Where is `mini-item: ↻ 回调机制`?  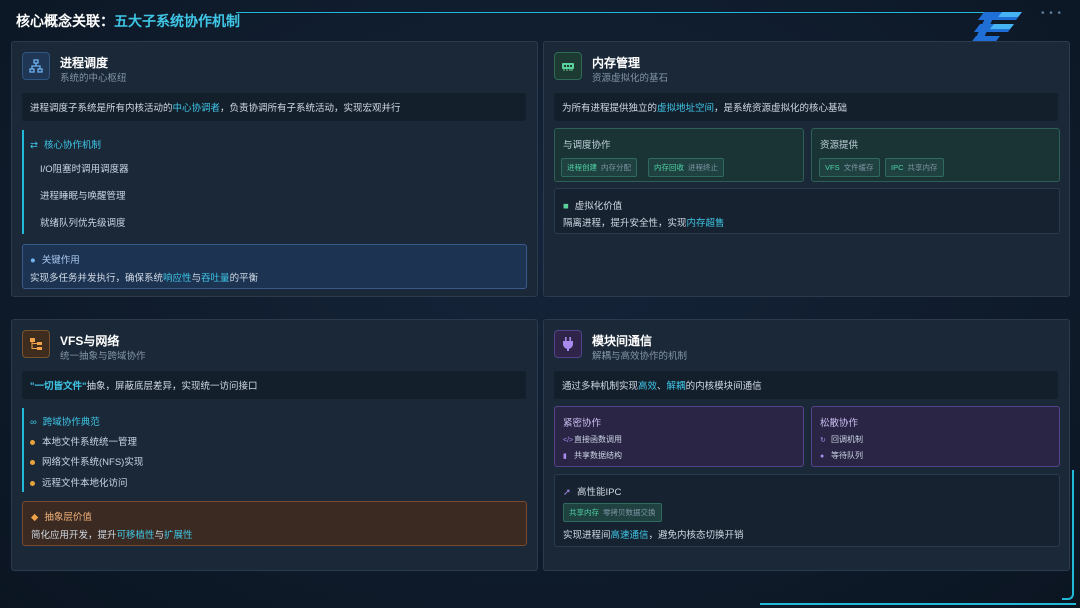
mini-item: ↻ 回调机制 is located at coordinates (841, 439).